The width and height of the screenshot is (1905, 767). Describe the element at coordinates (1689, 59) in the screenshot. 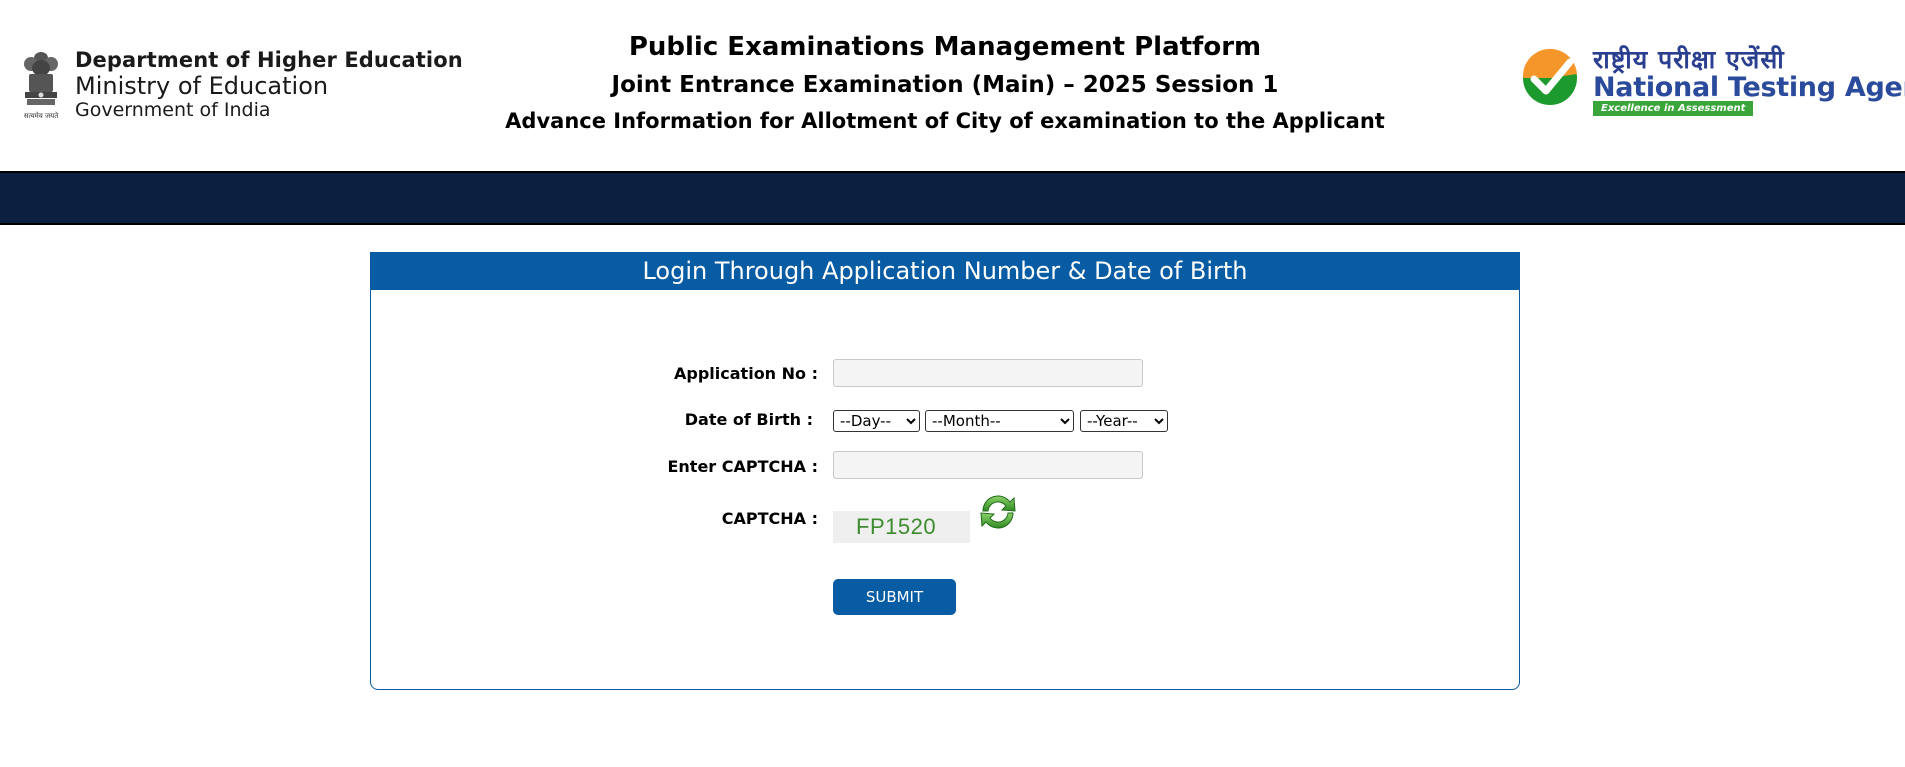

I see `nta-hindi-name: राष्ट्रीय परीक्षा एजेंसी` at that location.